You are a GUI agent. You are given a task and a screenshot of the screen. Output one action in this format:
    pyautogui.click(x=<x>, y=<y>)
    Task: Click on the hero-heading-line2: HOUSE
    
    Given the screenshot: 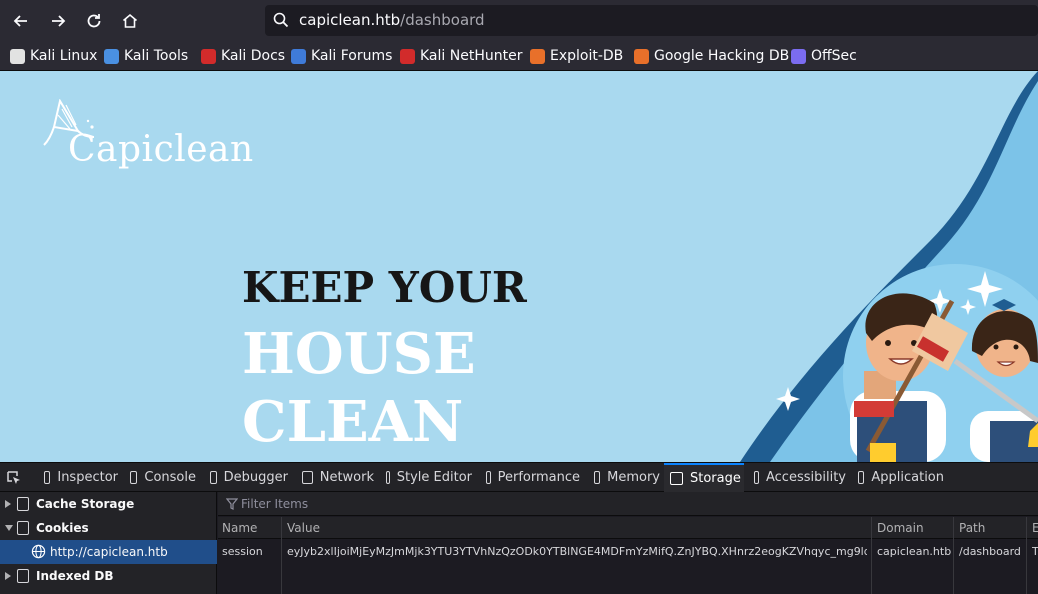 What is the action you would take?
    pyautogui.click(x=359, y=354)
    